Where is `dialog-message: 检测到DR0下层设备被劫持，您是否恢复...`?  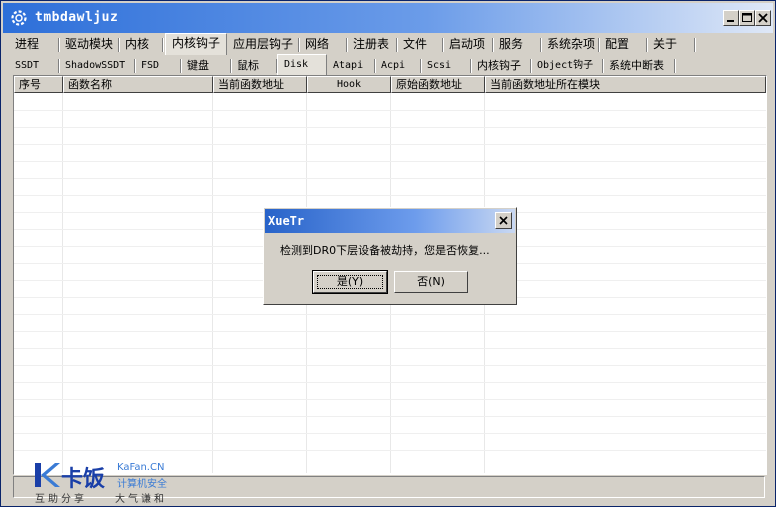
dialog-message: 检测到DR0下层设备被劫持，您是否恢复... is located at coordinates (385, 250).